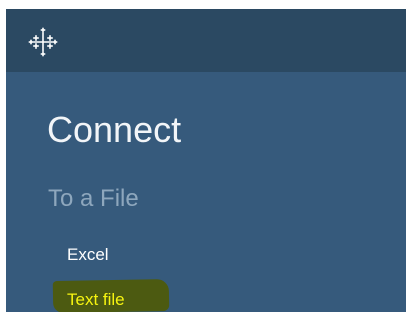 The width and height of the screenshot is (409, 321). Describe the element at coordinates (88, 254) in the screenshot. I see `connect-excel-link: Excel` at that location.